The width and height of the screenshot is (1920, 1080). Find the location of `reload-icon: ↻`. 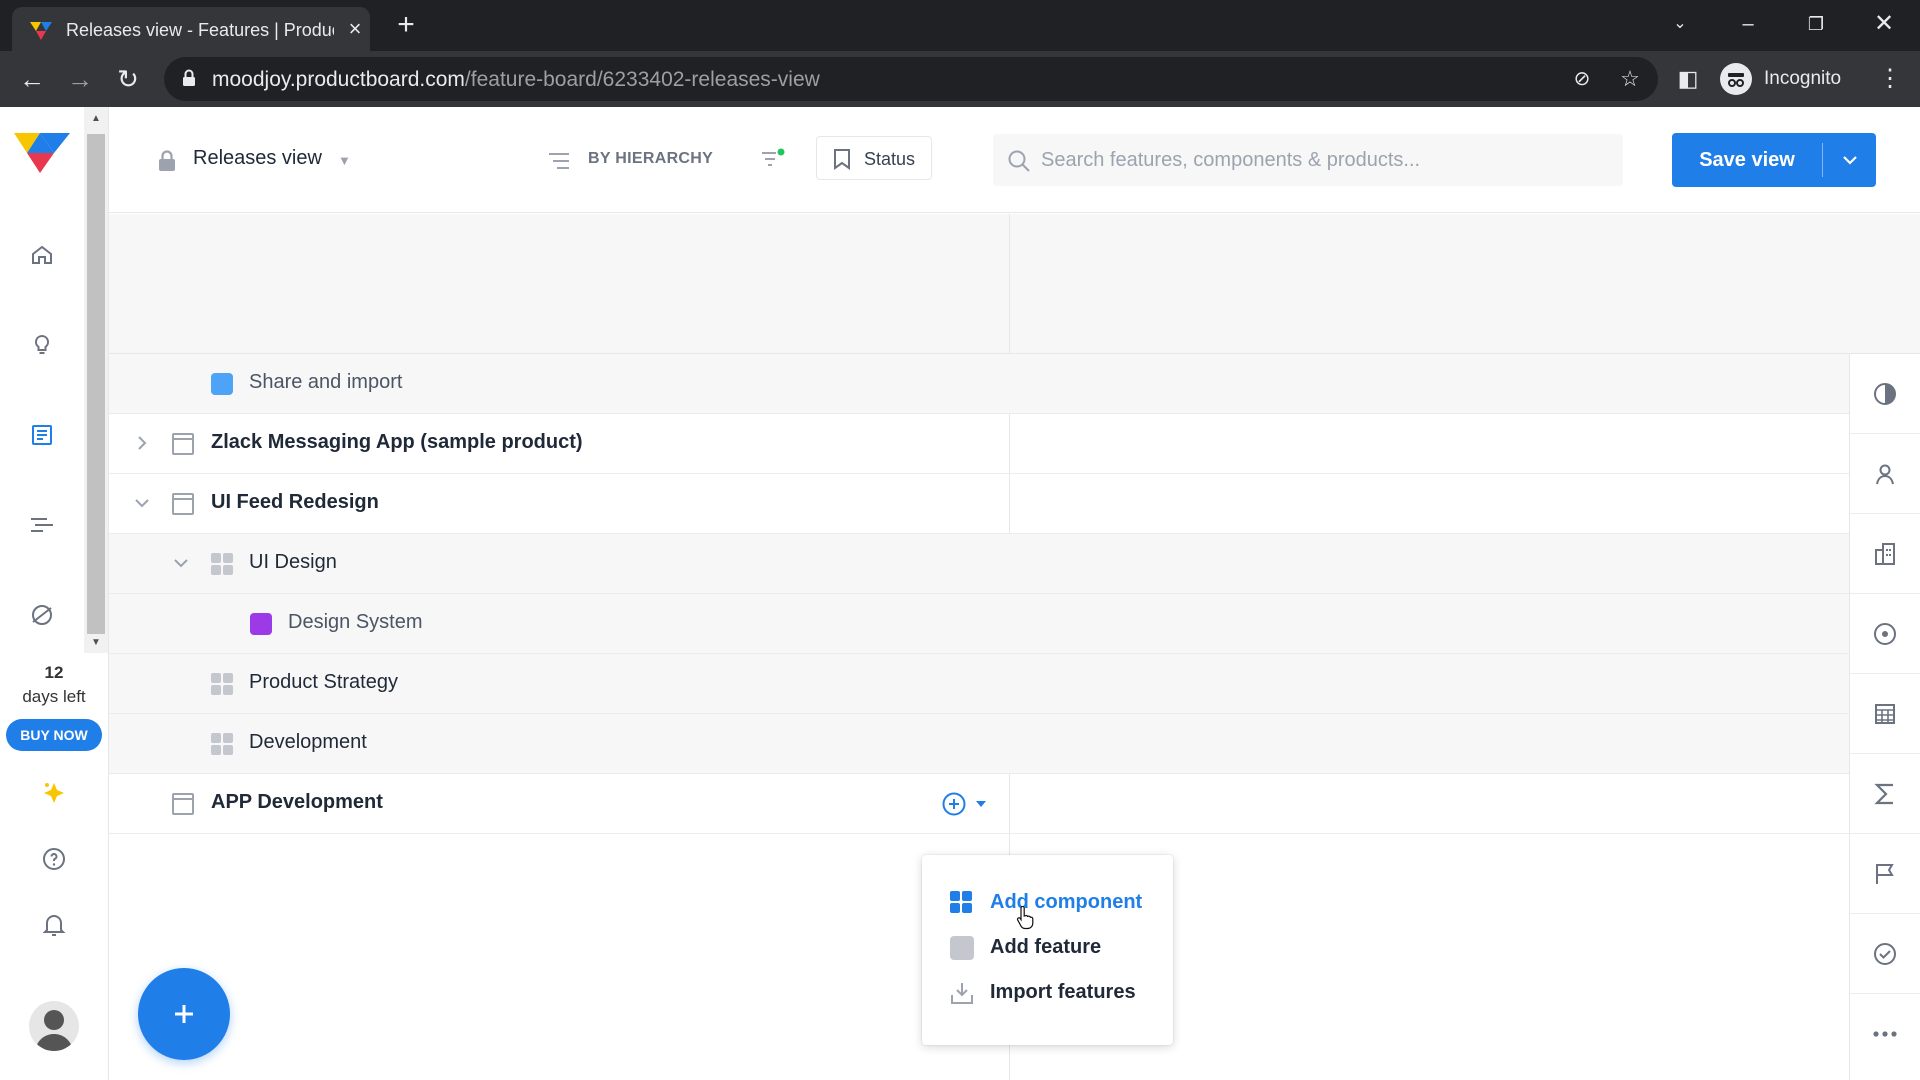

reload-icon: ↻ is located at coordinates (128, 79).